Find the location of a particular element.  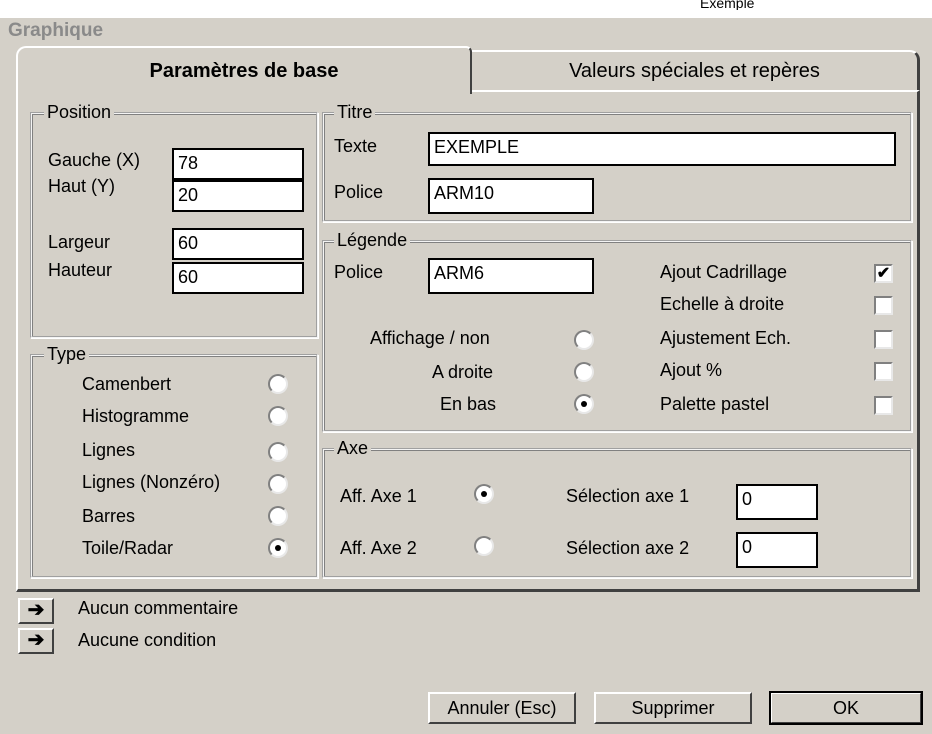

axe1-label: Aff. Axe 1 is located at coordinates (378, 496).